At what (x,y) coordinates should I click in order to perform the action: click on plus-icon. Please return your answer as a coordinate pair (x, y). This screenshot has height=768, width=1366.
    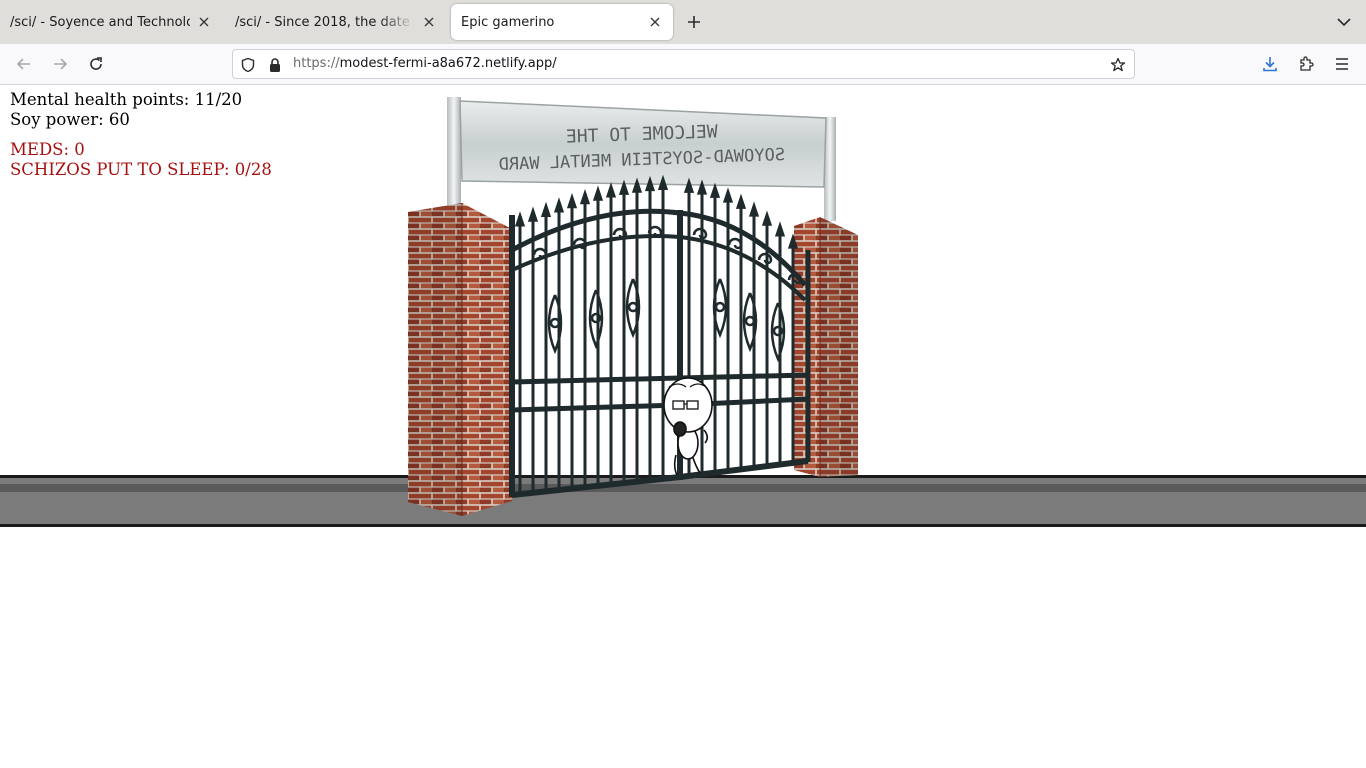
    Looking at the image, I should click on (694, 22).